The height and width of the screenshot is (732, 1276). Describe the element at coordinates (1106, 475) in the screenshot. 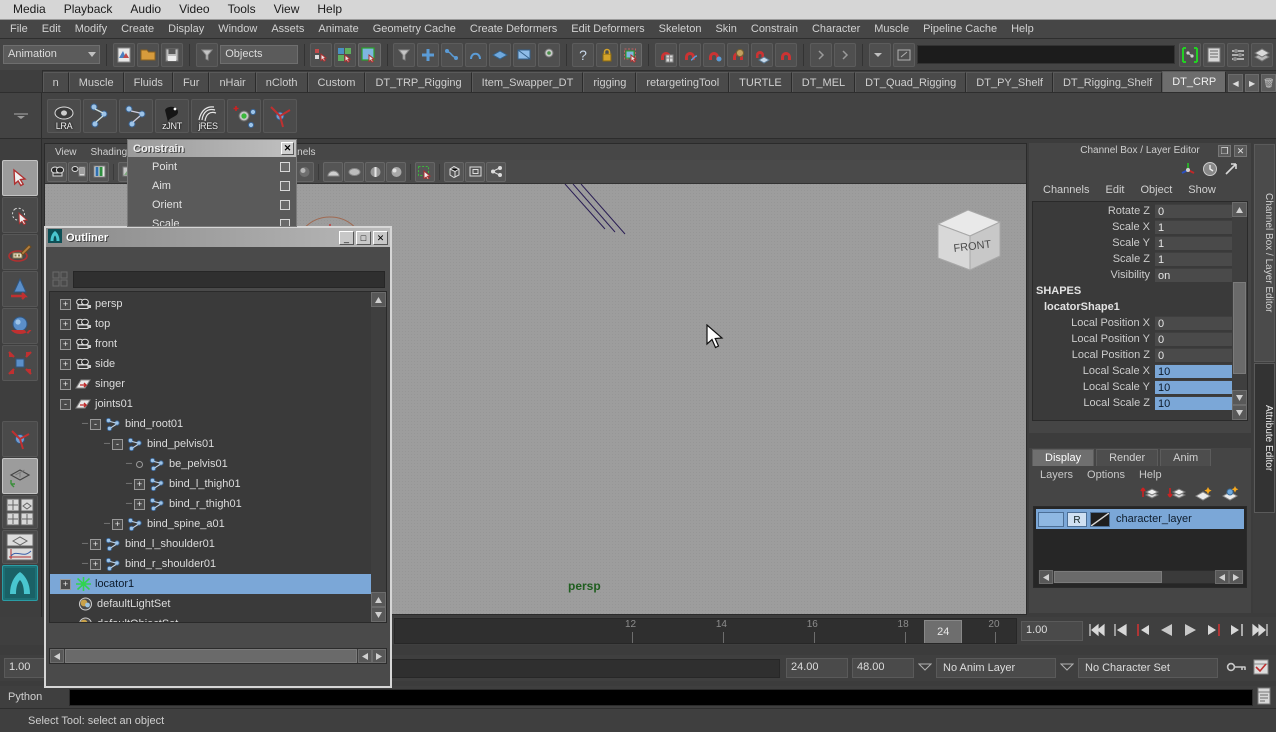

I see `layer-menu-options: Options` at that location.